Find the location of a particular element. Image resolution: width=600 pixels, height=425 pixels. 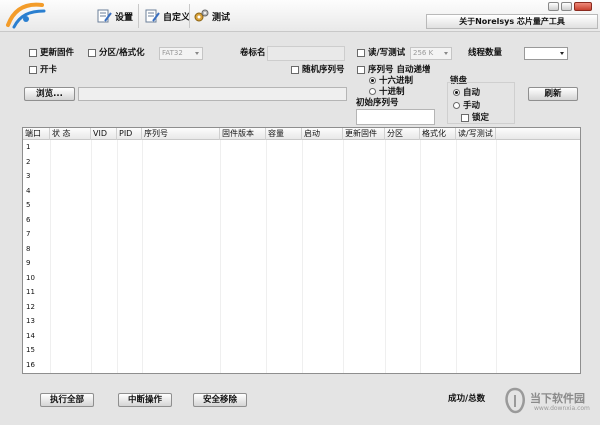

column-header: 格式化 is located at coordinates (438, 134).